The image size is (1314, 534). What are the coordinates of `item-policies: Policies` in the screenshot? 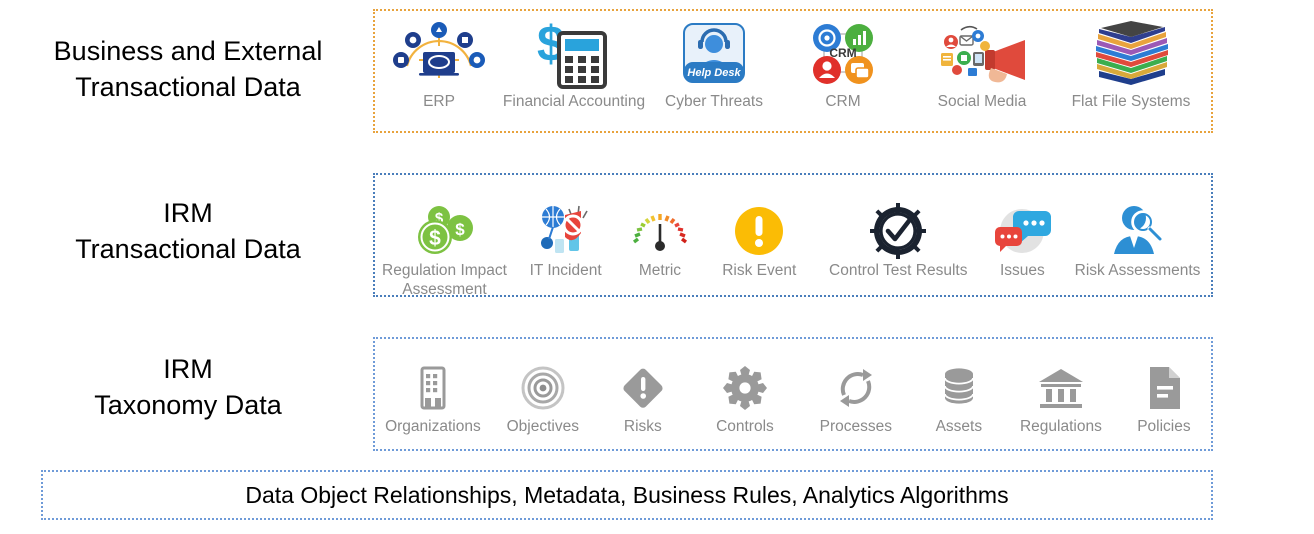 It's located at (1164, 399).